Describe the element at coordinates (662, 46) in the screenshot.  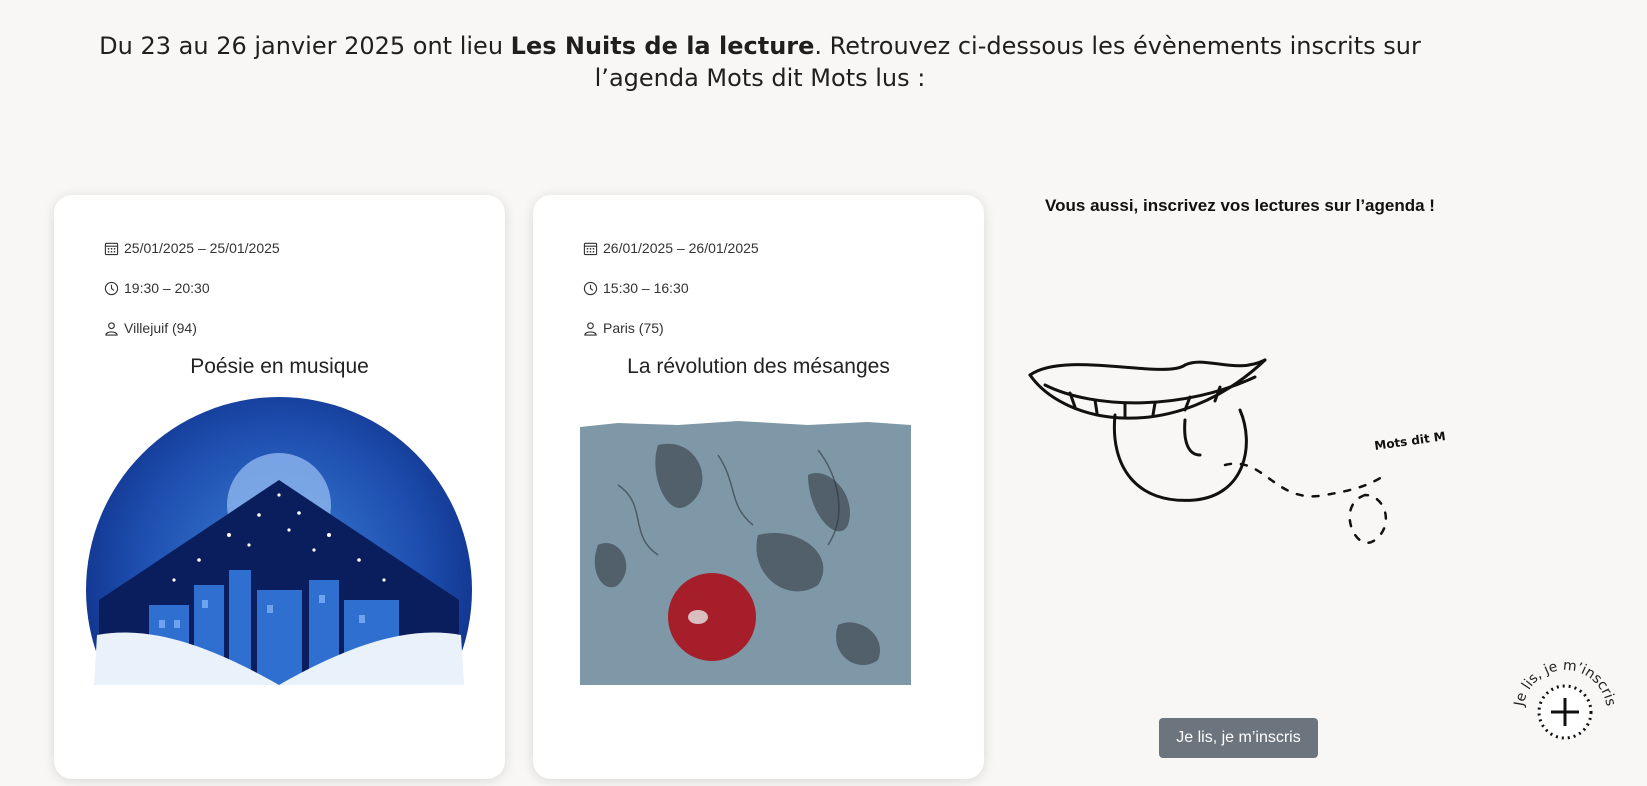
I see `intro-highlight: Les Nuits de la lecture` at that location.